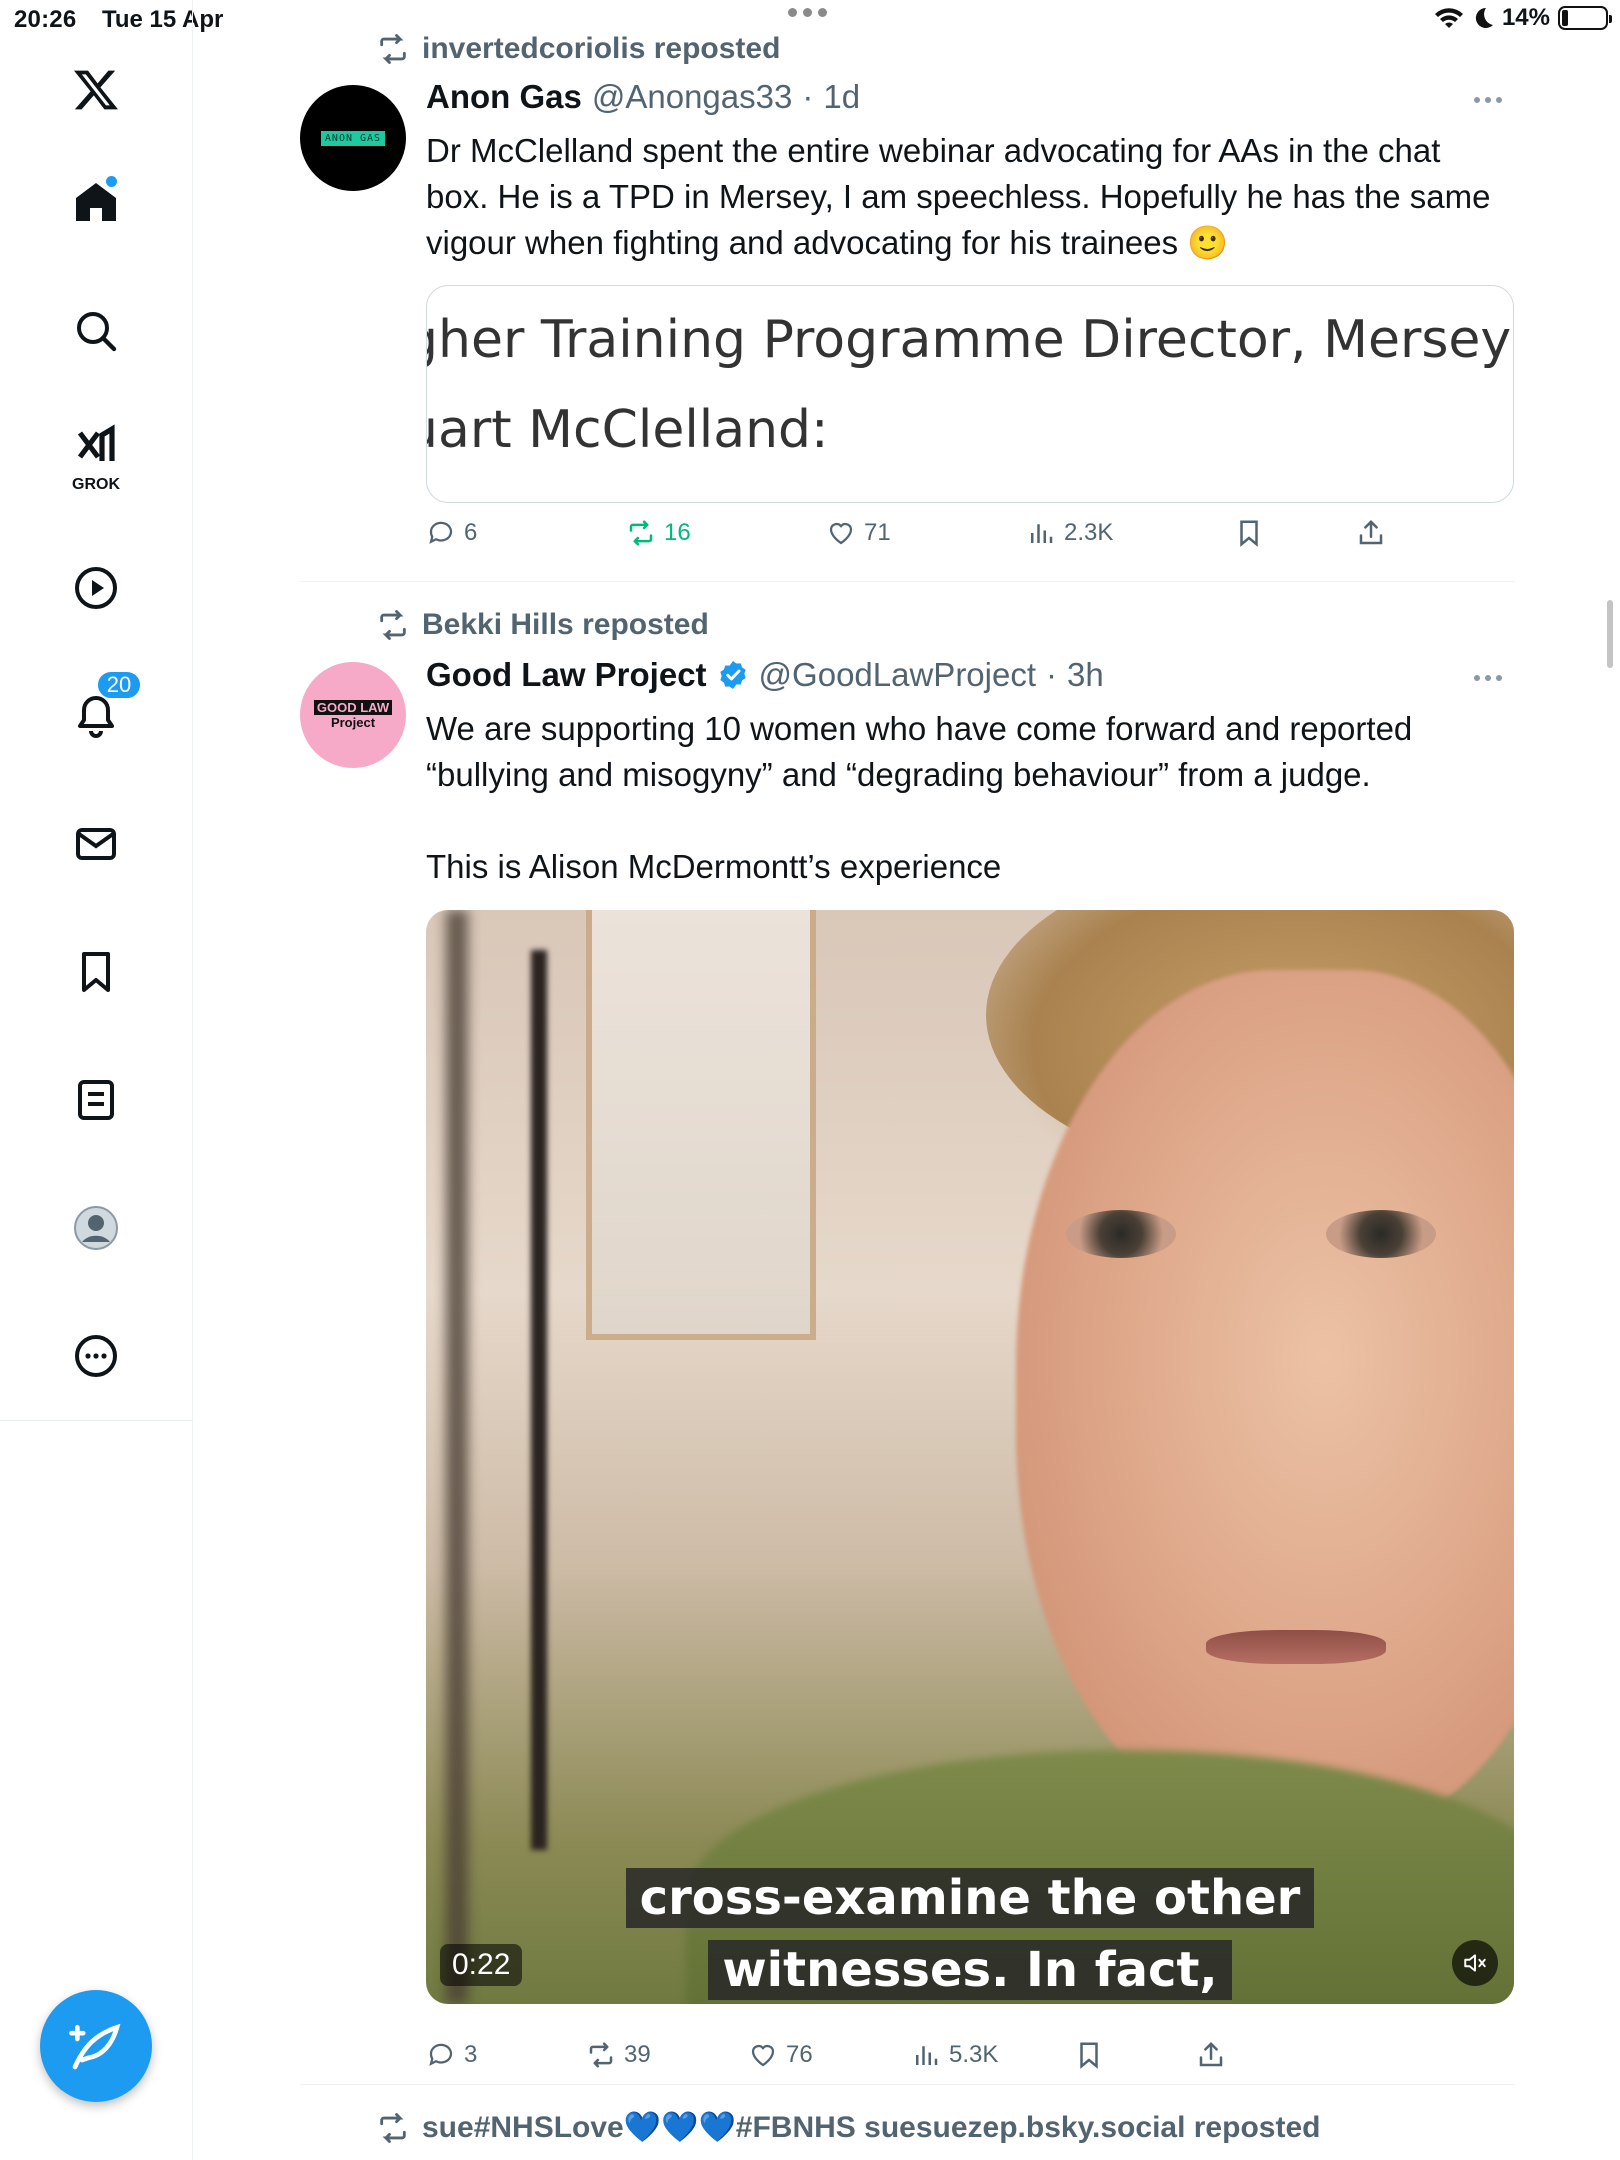  What do you see at coordinates (970, 1898) in the screenshot?
I see `video-caption-line-1: cross-examine the other` at bounding box center [970, 1898].